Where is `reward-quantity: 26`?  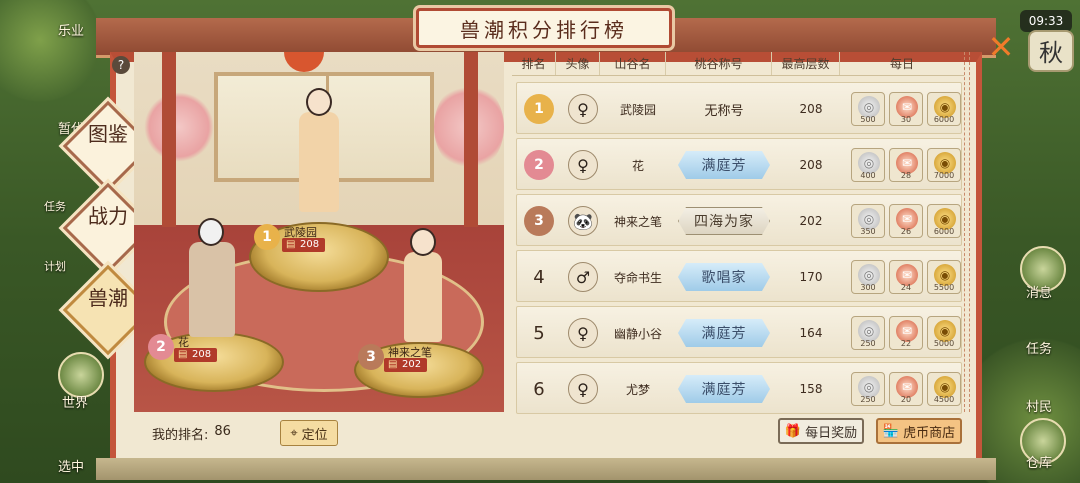 reward-quantity: 26 is located at coordinates (906, 231).